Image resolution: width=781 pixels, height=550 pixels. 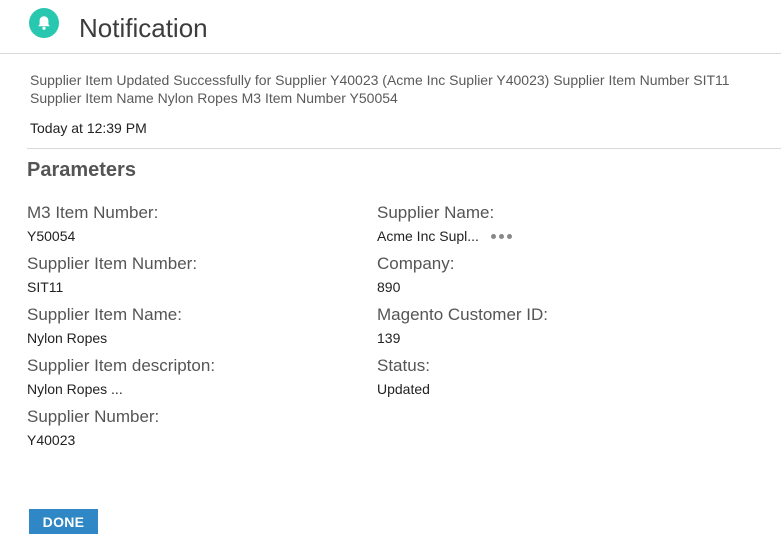 What do you see at coordinates (121, 365) in the screenshot?
I see `param-label: Supplier Item descripton:` at bounding box center [121, 365].